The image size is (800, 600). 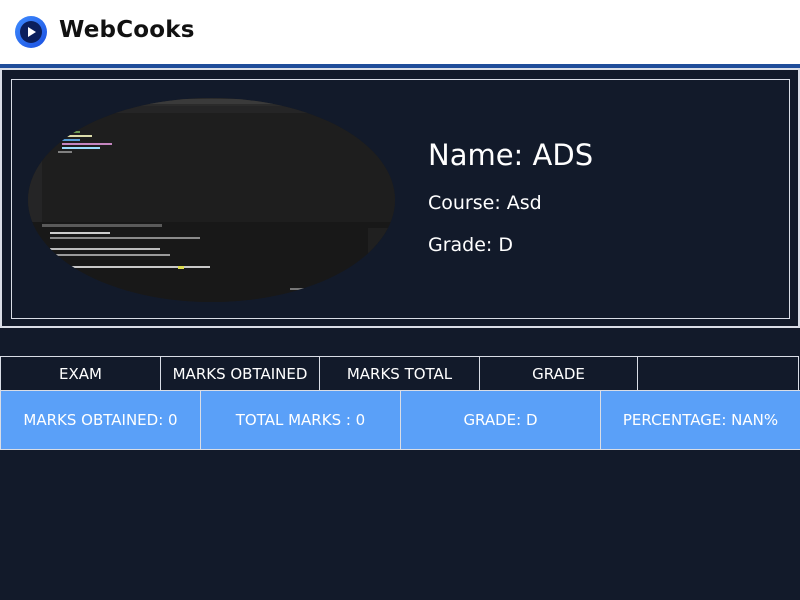 I want to click on header-exam: EXAM, so click(x=80, y=373).